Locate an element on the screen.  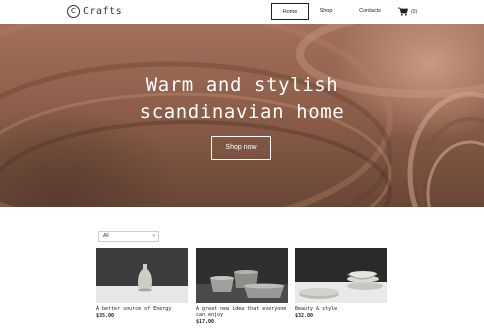
product-card: A better source of Energy $35.00 is located at coordinates (142, 283).